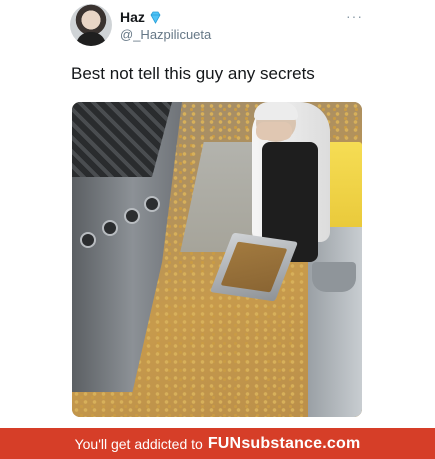 The image size is (435, 459). What do you see at coordinates (91, 39) in the screenshot?
I see `avatar-shirt` at bounding box center [91, 39].